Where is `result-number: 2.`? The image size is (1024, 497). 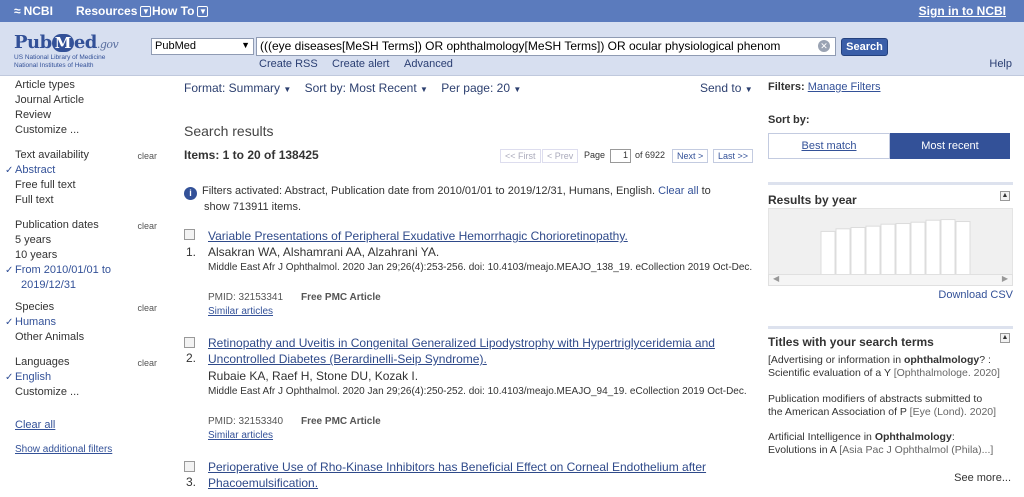 result-number: 2. is located at coordinates (191, 358).